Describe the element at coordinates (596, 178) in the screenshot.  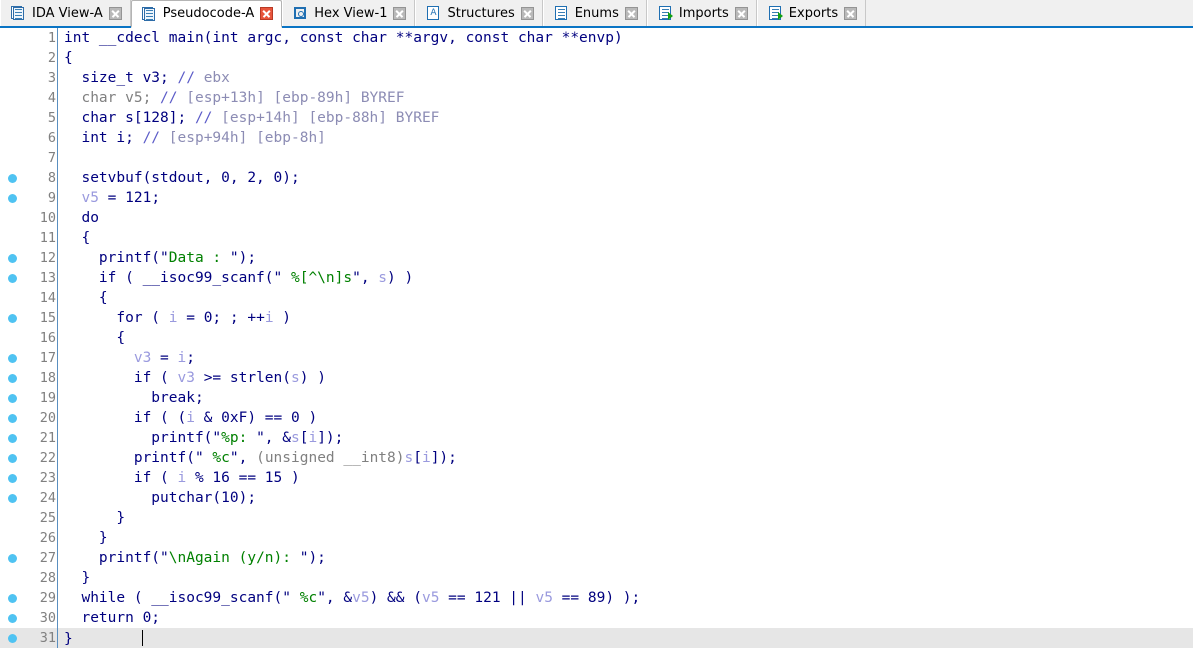
I see `code-line: 8 setvbuf(stdout, 0, 2, 0);` at that location.